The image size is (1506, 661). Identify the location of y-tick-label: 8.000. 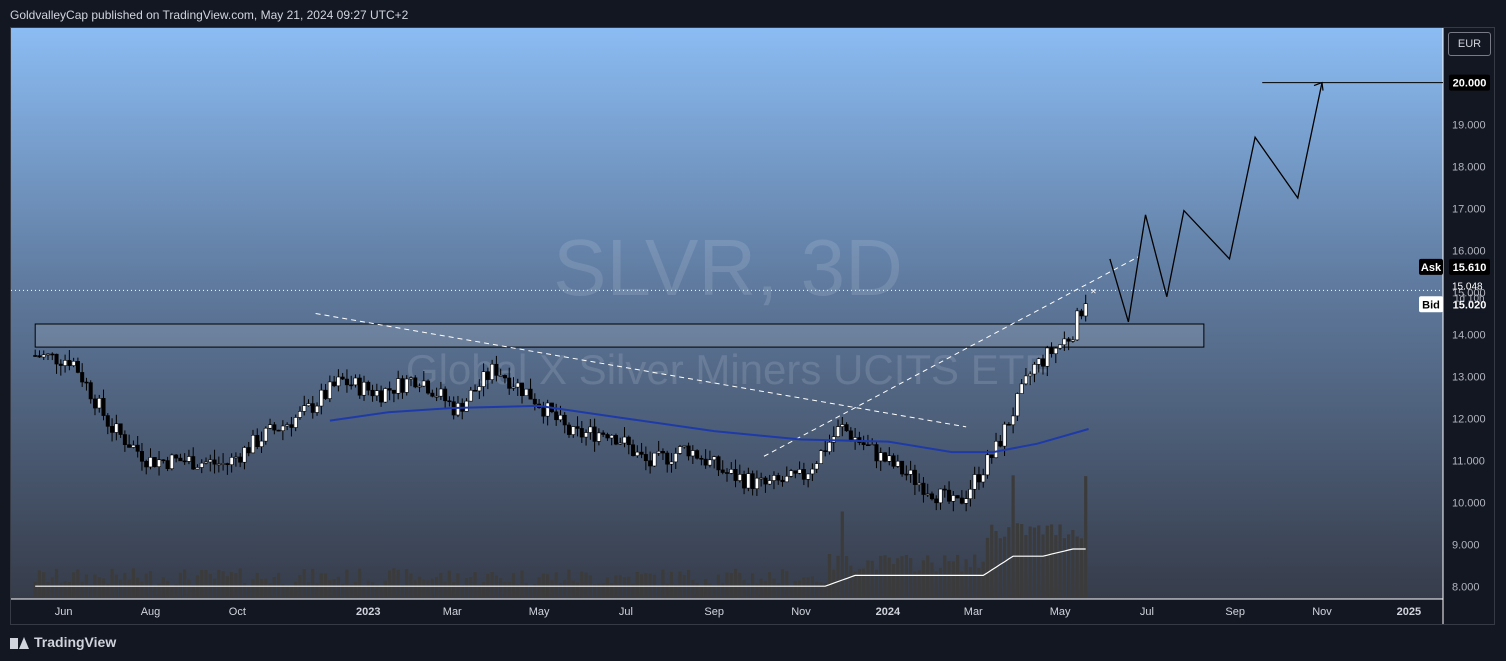
(1466, 587).